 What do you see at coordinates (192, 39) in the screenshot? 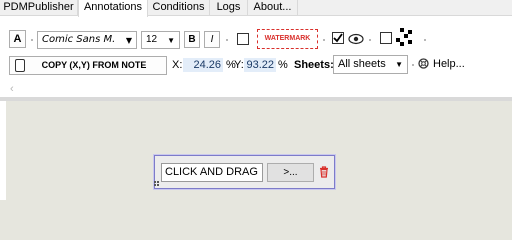
I see `bold-button: B` at bounding box center [192, 39].